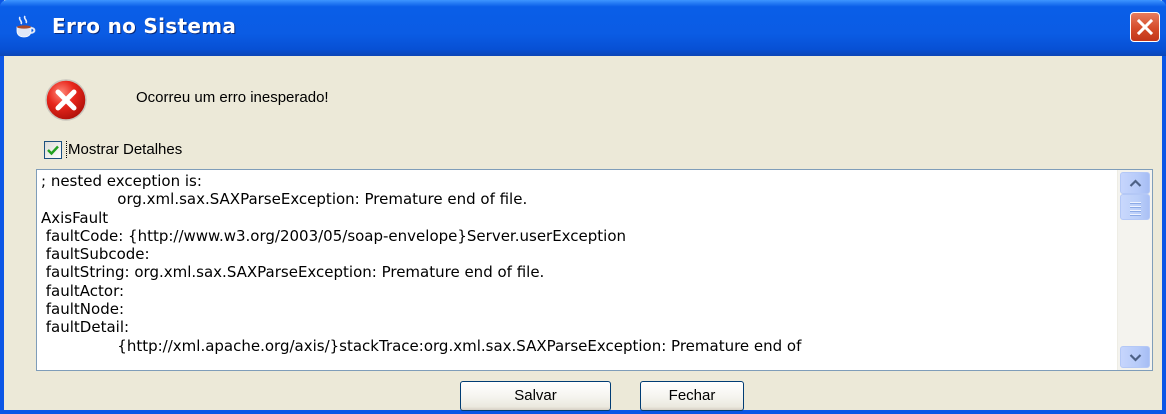  I want to click on window-title: Erro no Sistema, so click(144, 26).